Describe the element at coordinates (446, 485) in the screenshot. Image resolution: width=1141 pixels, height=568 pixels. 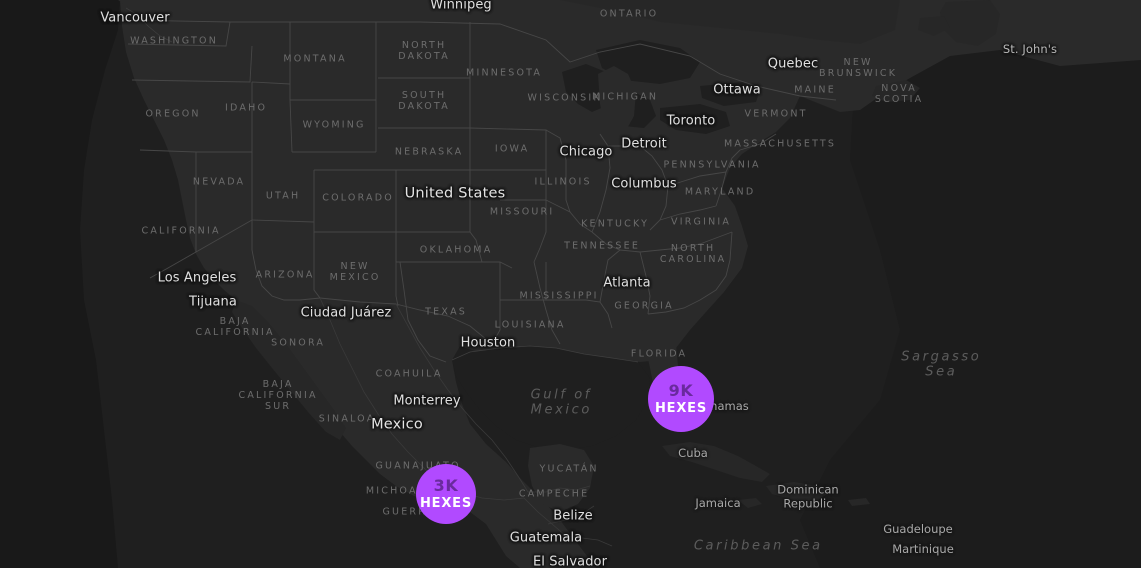
I see `cluster-count-label: 3K` at that location.